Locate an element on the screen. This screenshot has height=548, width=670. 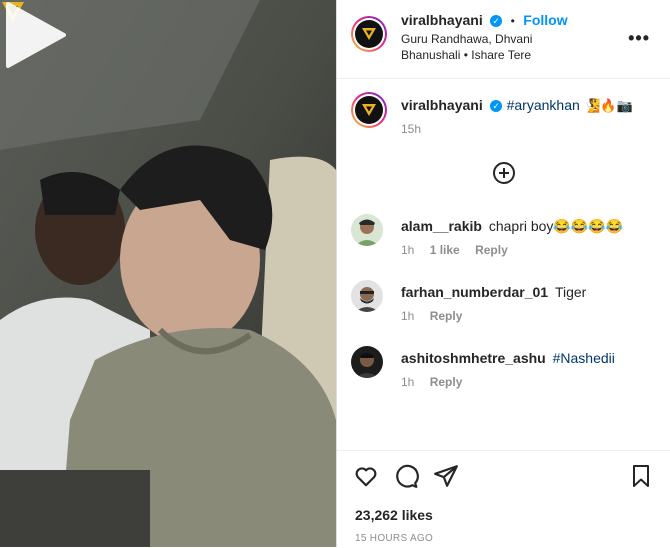
author-username: viralbhayani is located at coordinates (442, 20).